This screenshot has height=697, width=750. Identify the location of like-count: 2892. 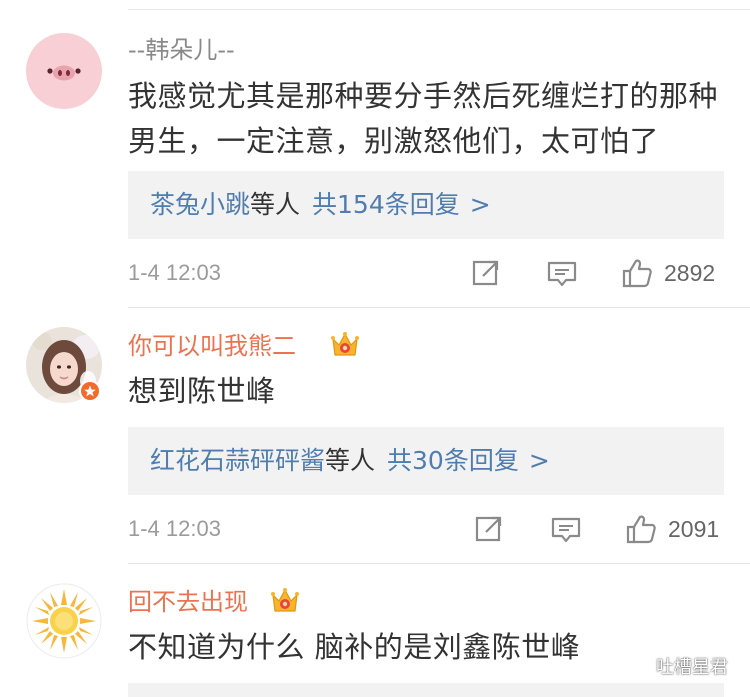
(690, 273).